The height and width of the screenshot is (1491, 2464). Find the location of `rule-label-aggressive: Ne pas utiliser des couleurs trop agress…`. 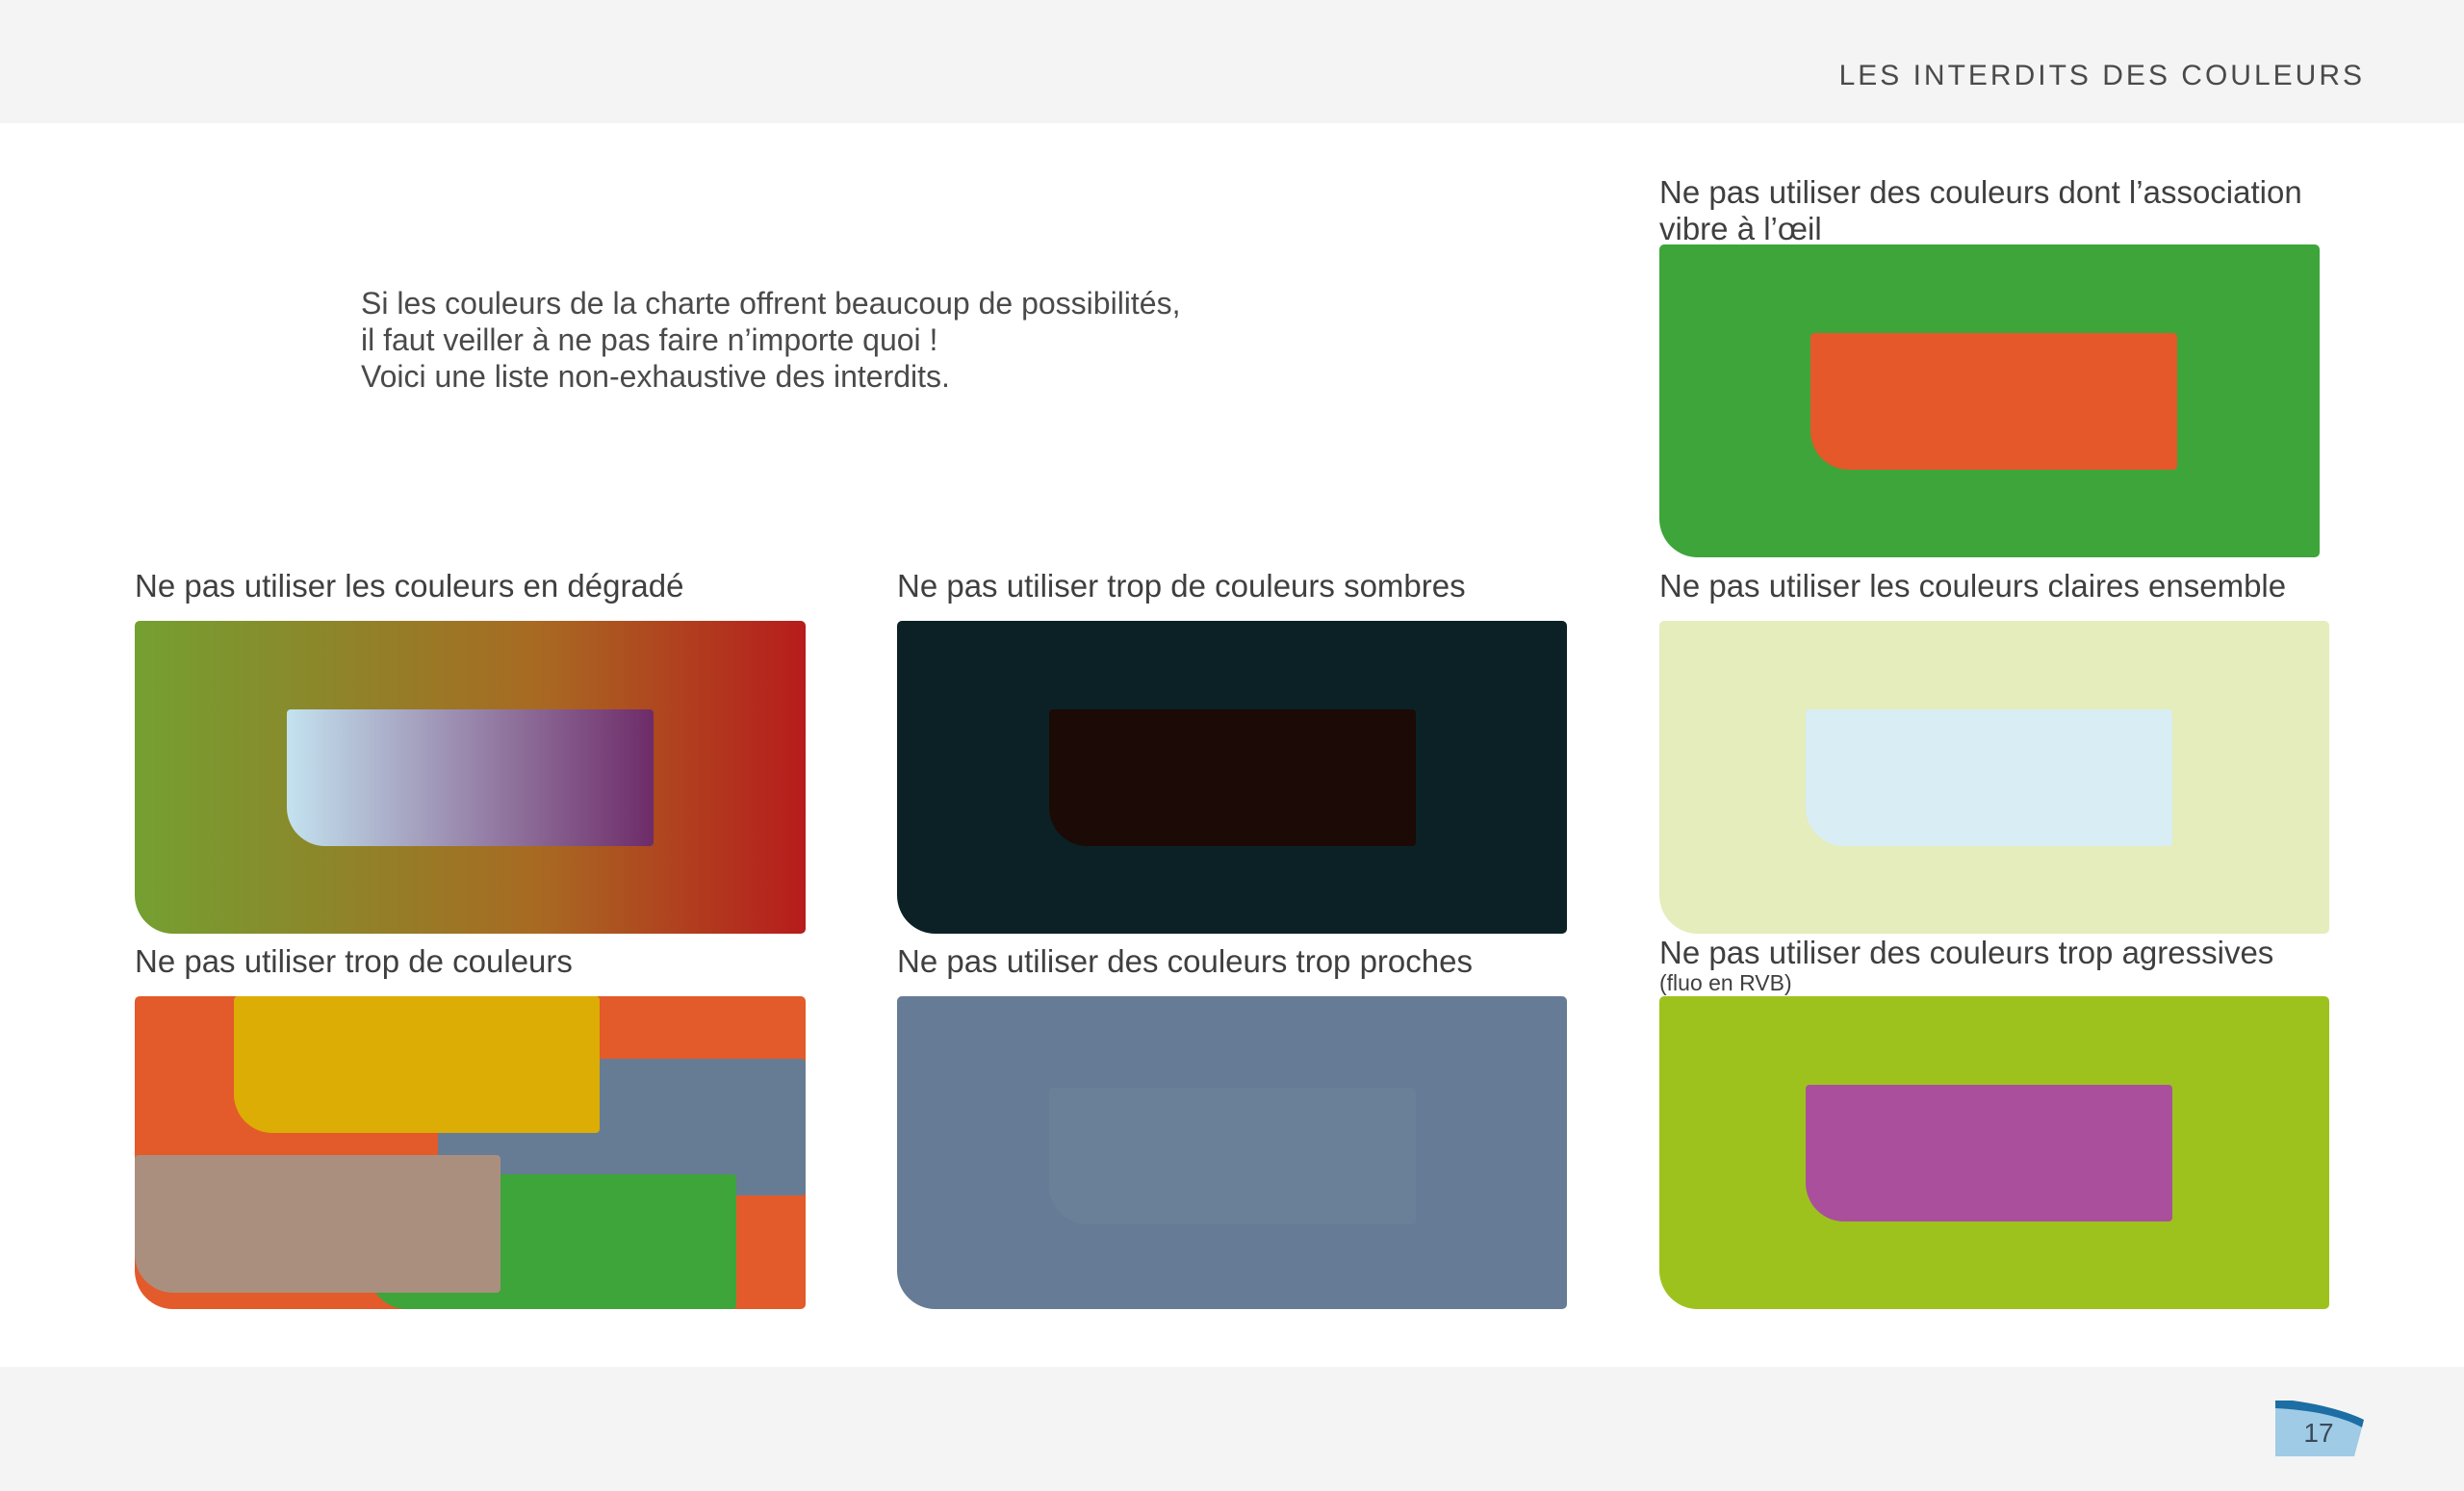

rule-label-aggressive: Ne pas utiliser des couleurs trop agress… is located at coordinates (1966, 952).